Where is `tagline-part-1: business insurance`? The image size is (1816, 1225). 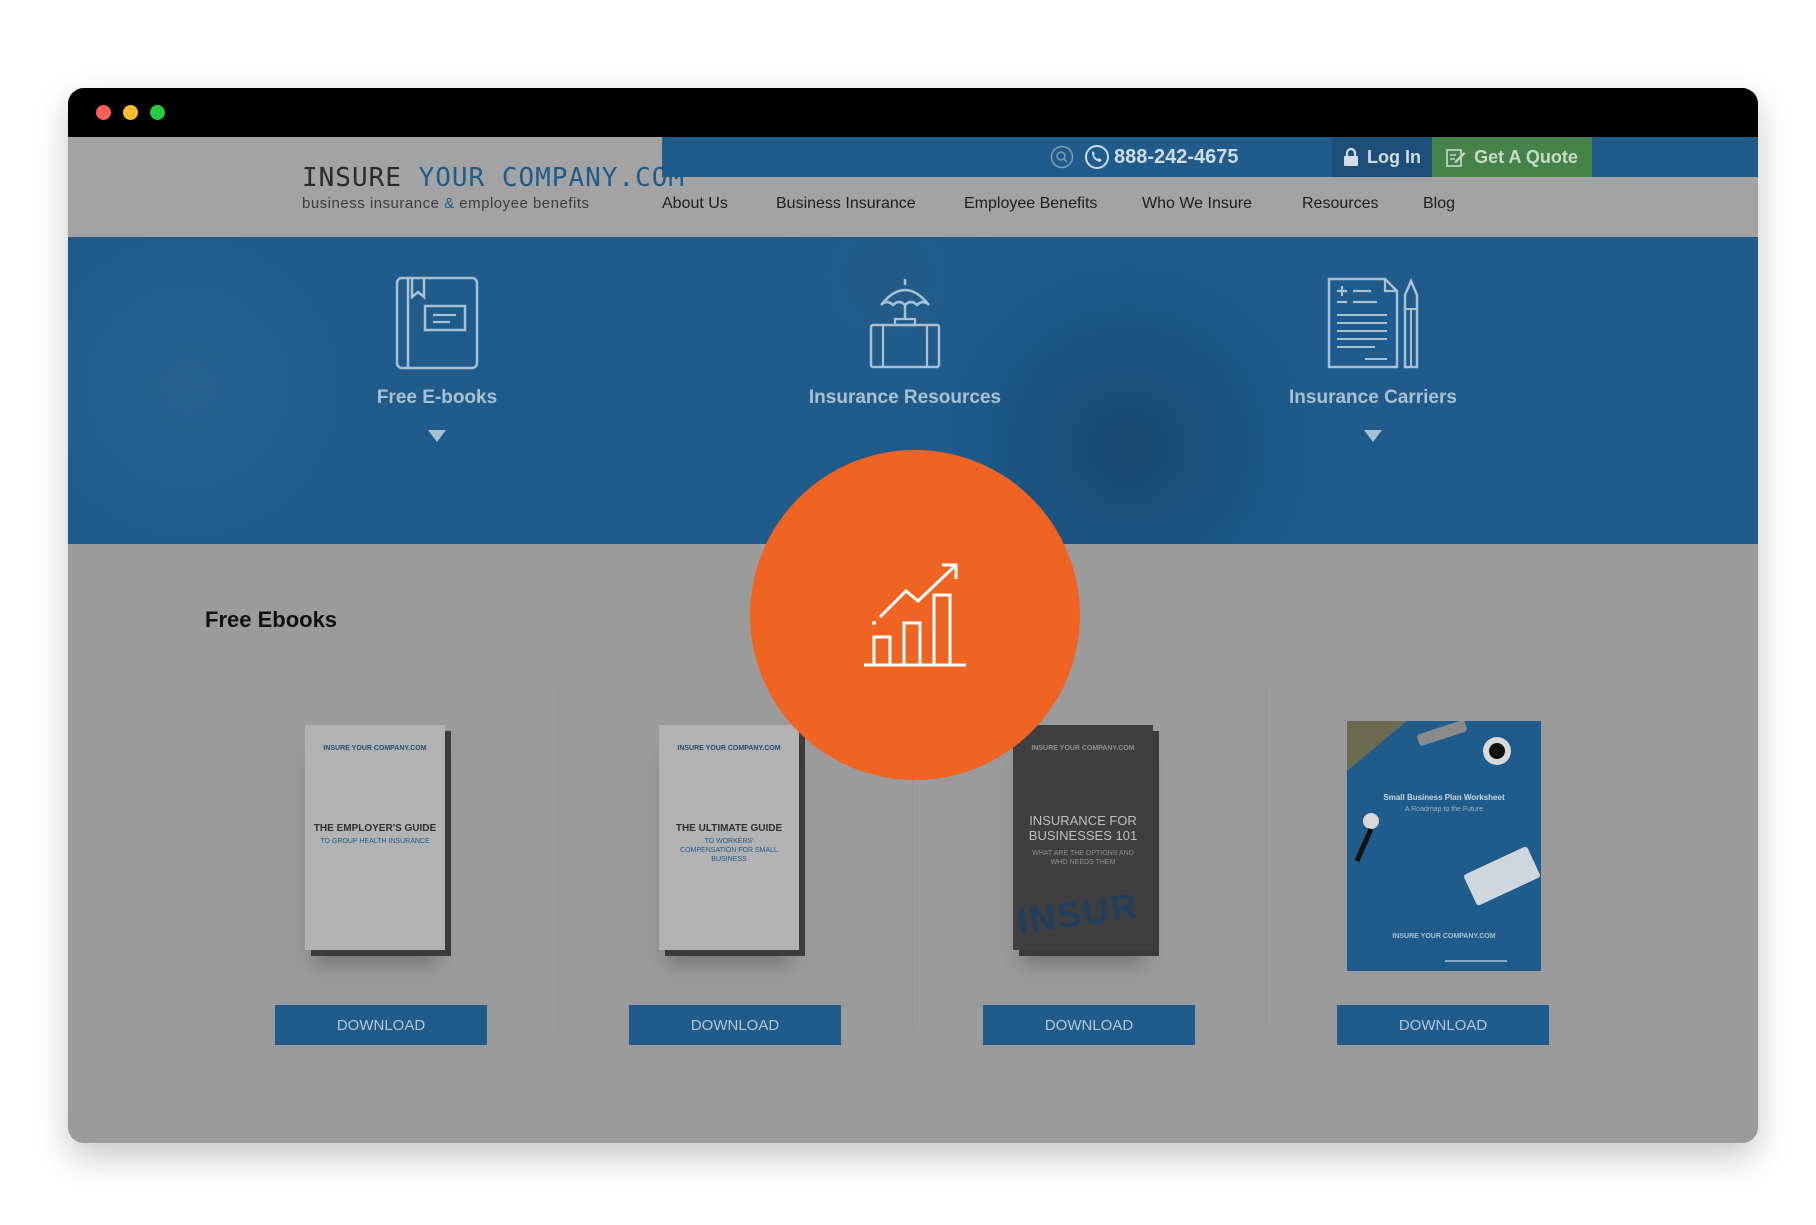
tagline-part-1: business insurance is located at coordinates (373, 203).